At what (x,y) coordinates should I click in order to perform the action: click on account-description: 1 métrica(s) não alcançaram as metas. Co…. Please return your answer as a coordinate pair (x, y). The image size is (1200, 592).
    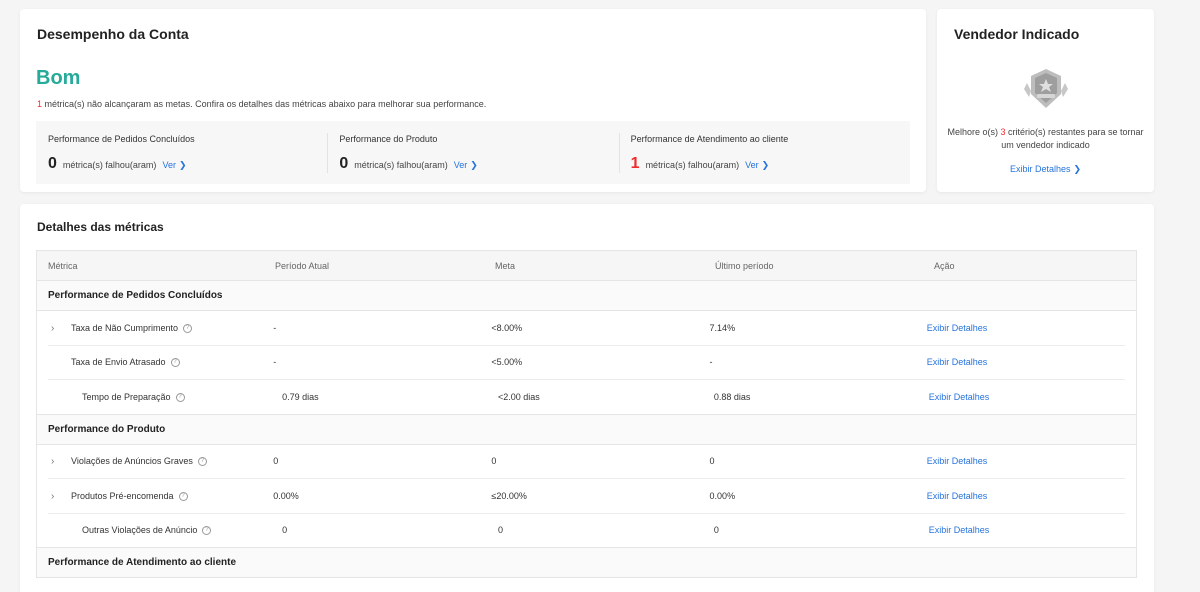
    Looking at the image, I should click on (261, 104).